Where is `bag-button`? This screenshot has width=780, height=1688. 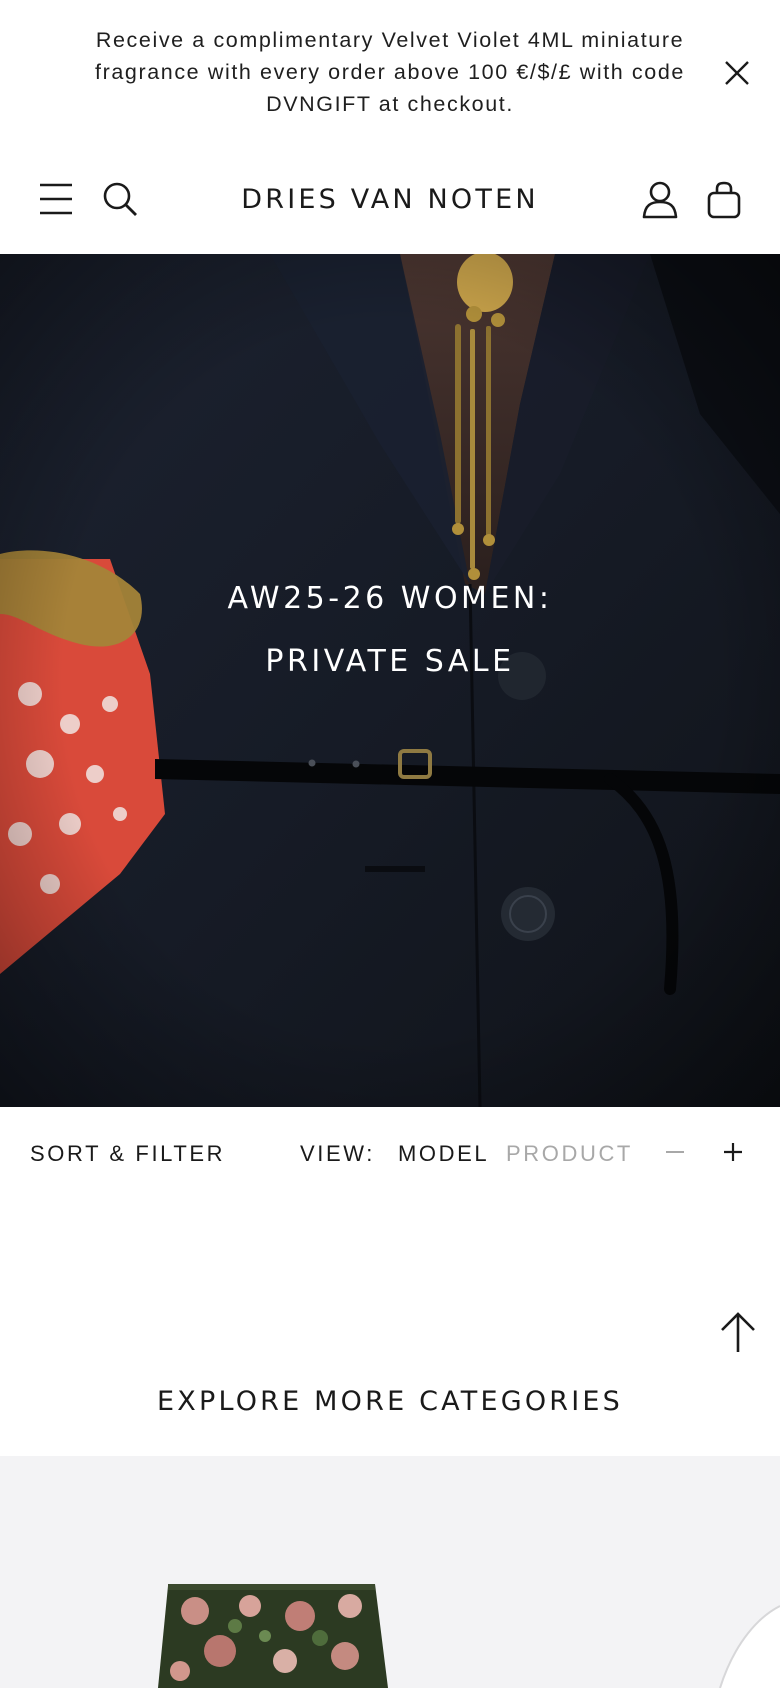
bag-button is located at coordinates (724, 200).